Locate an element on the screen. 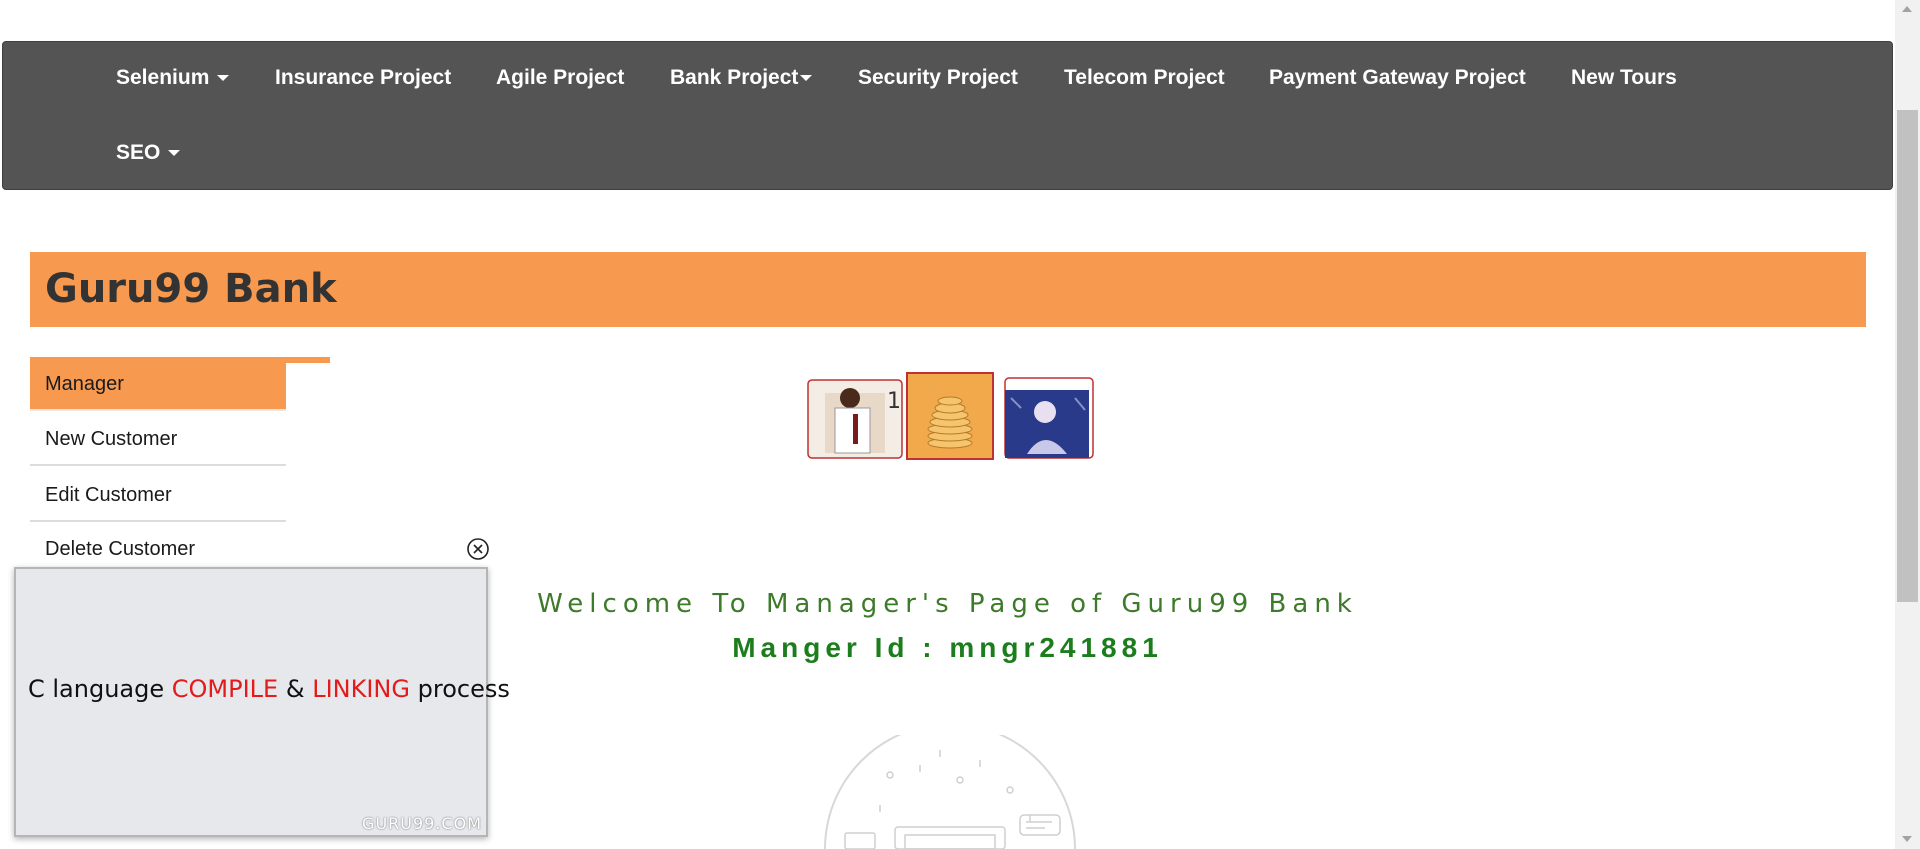  scrollbar-thumb is located at coordinates (1907, 356).